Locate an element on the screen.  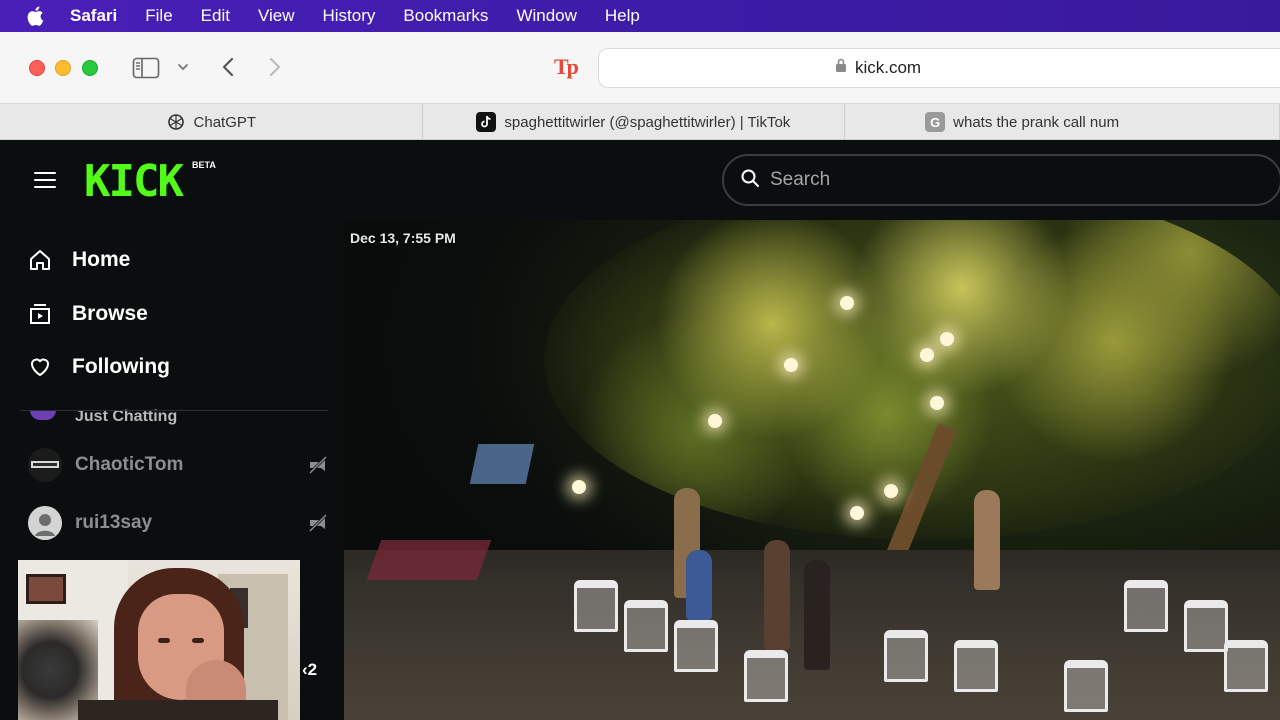
safari-toolbar: Tp kick.com is located at coordinates (640, 68).